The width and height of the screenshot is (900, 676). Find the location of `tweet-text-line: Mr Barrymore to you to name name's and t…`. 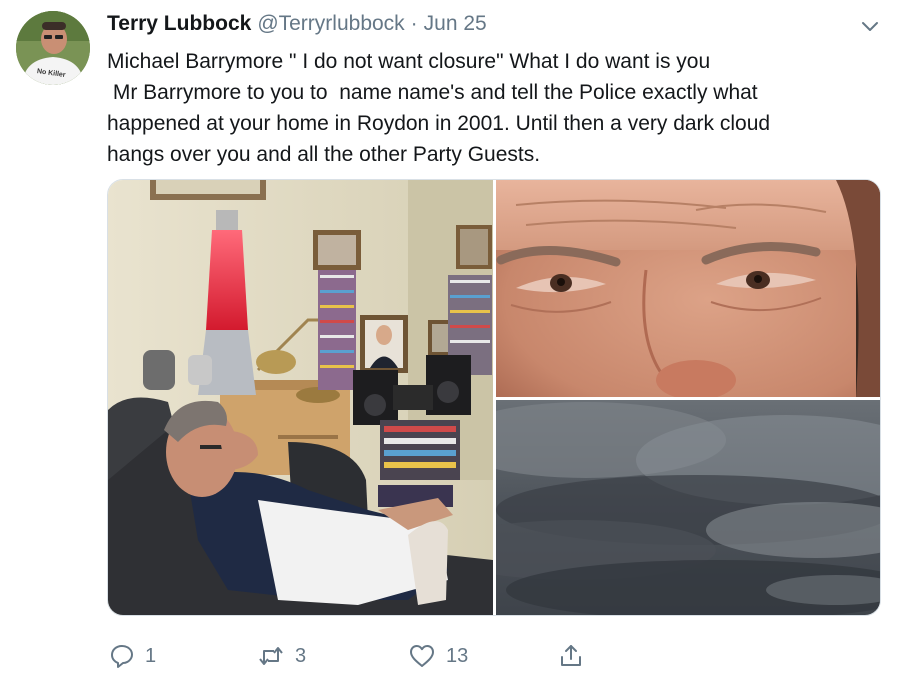

tweet-text-line: Mr Barrymore to you to name name's and t… is located at coordinates (432, 92).